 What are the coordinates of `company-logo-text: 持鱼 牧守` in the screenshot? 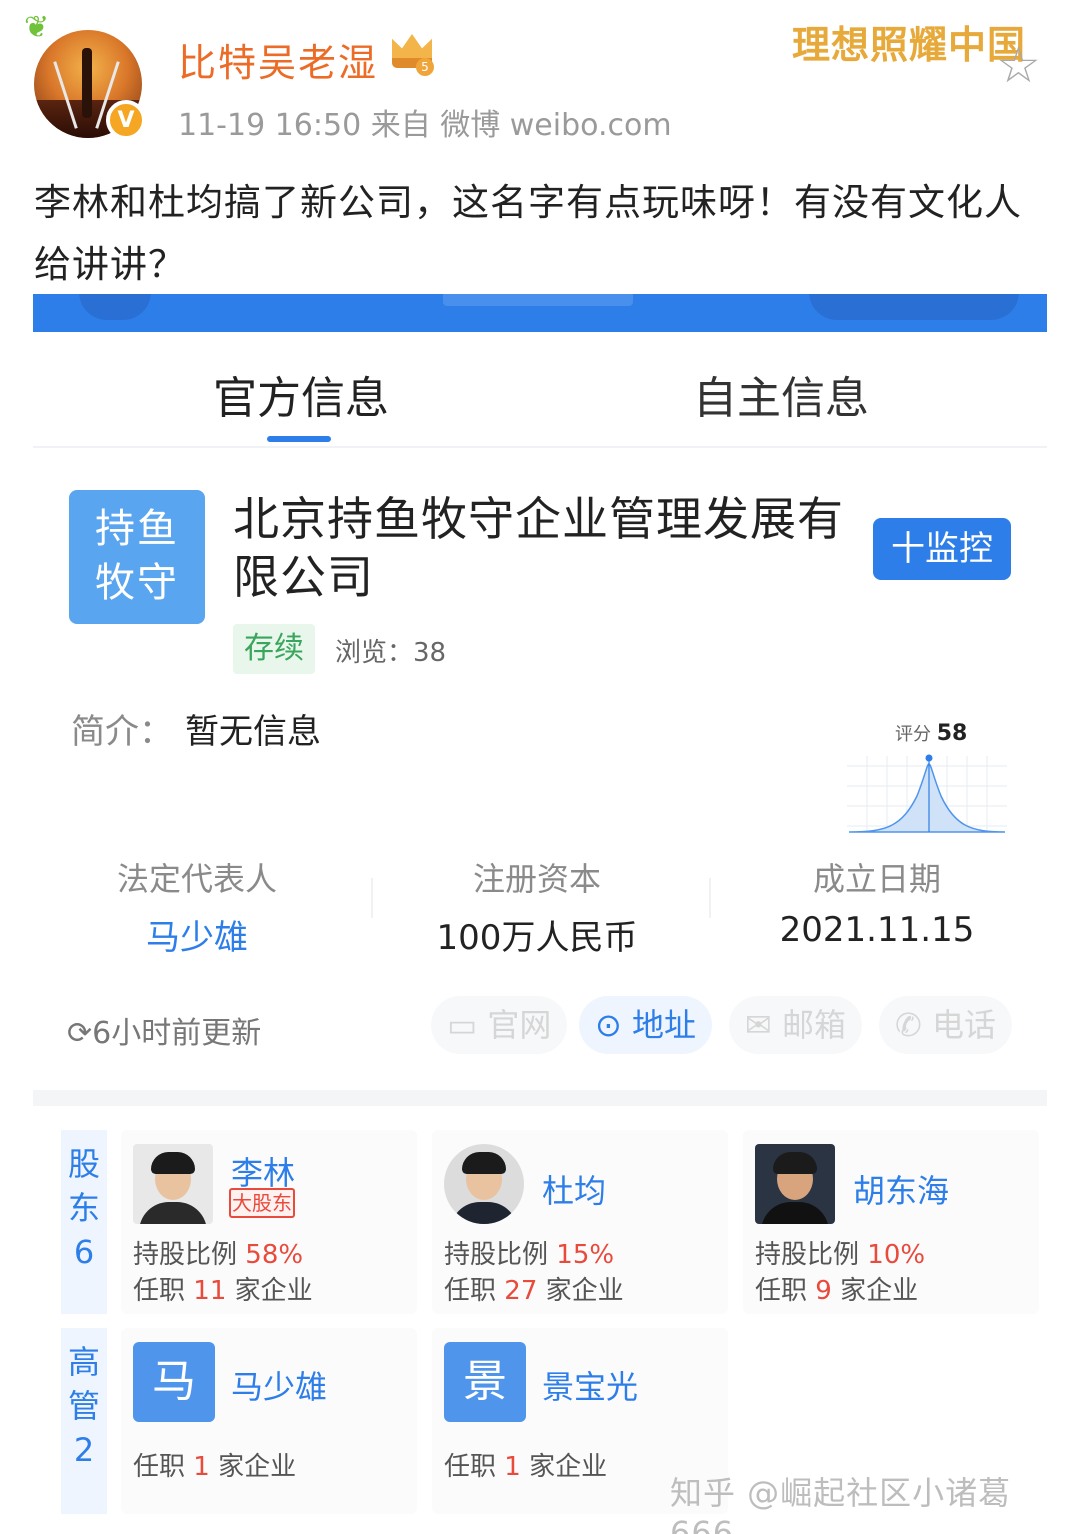 It's located at (137, 556).